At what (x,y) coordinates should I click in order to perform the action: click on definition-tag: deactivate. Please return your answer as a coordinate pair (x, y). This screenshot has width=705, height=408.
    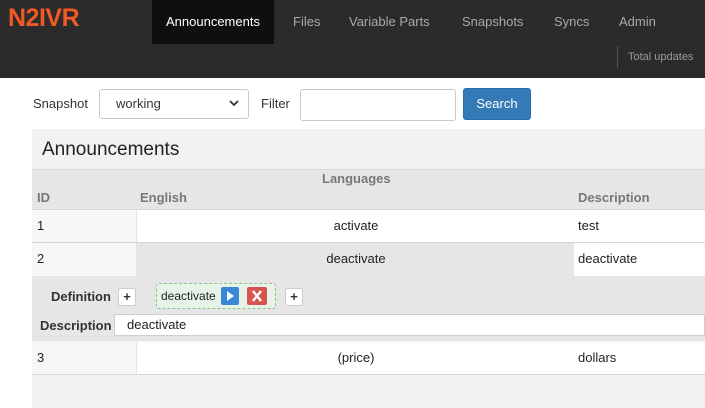
    Looking at the image, I should click on (216, 296).